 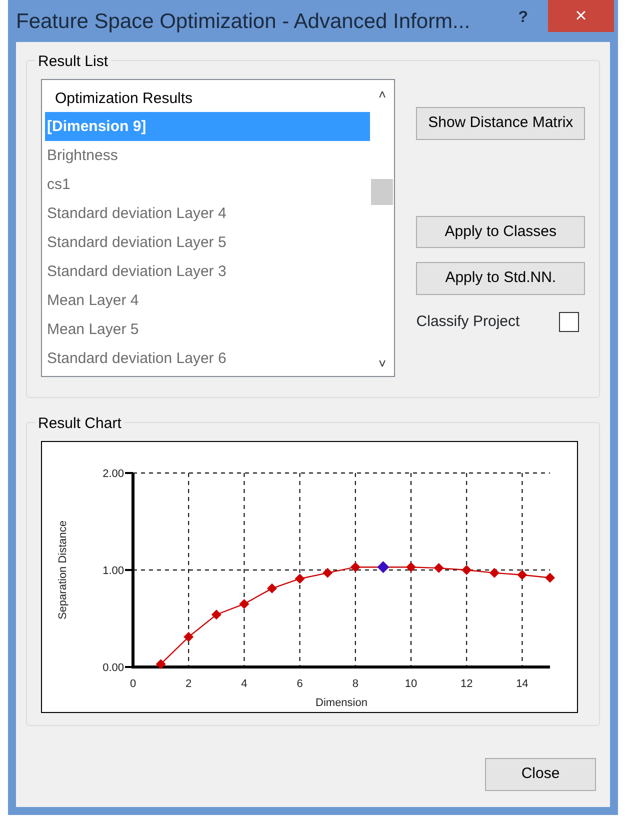 What do you see at coordinates (581, 16) in the screenshot?
I see `close-button: ×` at bounding box center [581, 16].